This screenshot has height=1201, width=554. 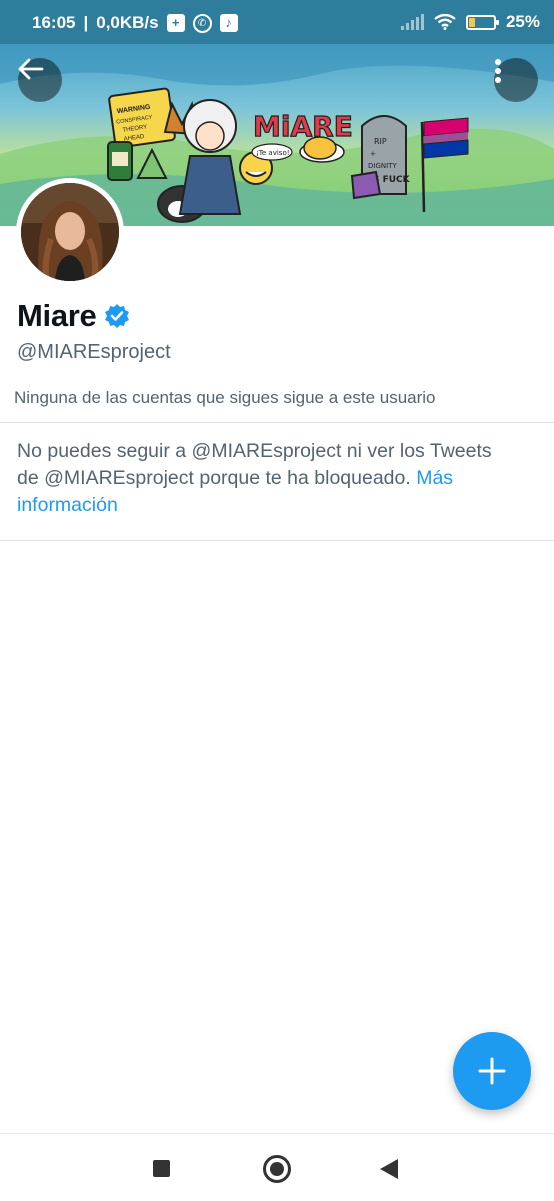 What do you see at coordinates (303, 126) in the screenshot?
I see `banner-title: MiARE` at bounding box center [303, 126].